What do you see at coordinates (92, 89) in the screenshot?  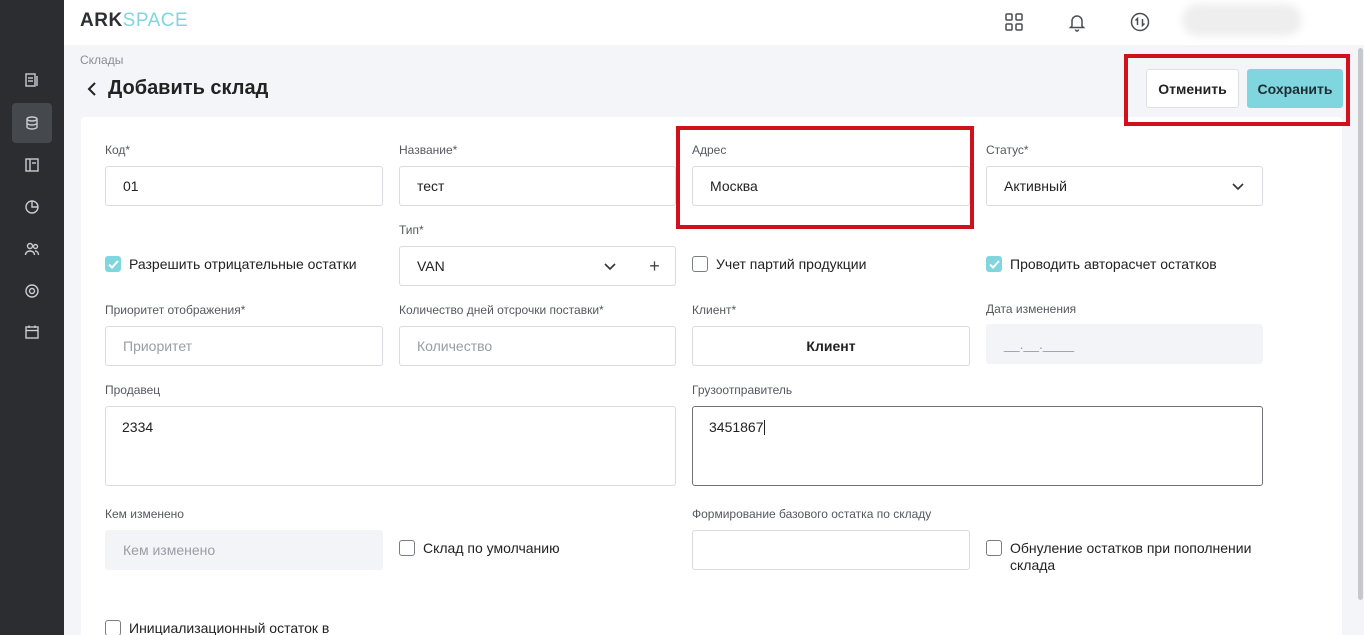 I see `back-arrow-icon` at bounding box center [92, 89].